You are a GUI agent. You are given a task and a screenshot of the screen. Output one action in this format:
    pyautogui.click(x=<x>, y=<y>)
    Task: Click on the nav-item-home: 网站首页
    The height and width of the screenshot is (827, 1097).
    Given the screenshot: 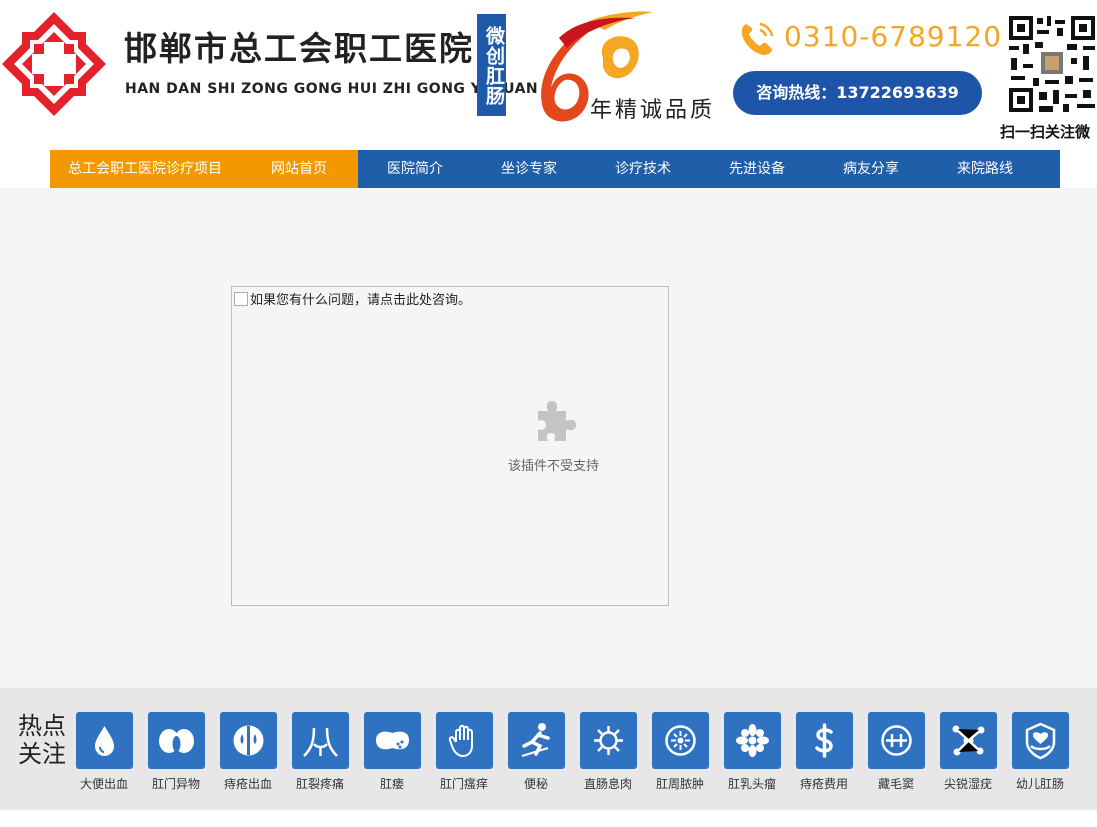 What is the action you would take?
    pyautogui.click(x=299, y=169)
    